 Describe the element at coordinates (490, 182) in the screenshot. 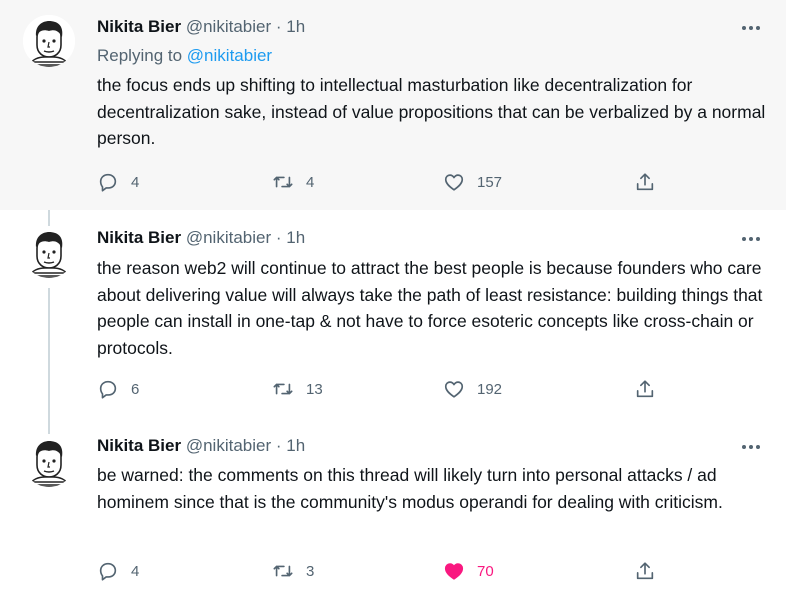

I see `like-count: 157` at that location.